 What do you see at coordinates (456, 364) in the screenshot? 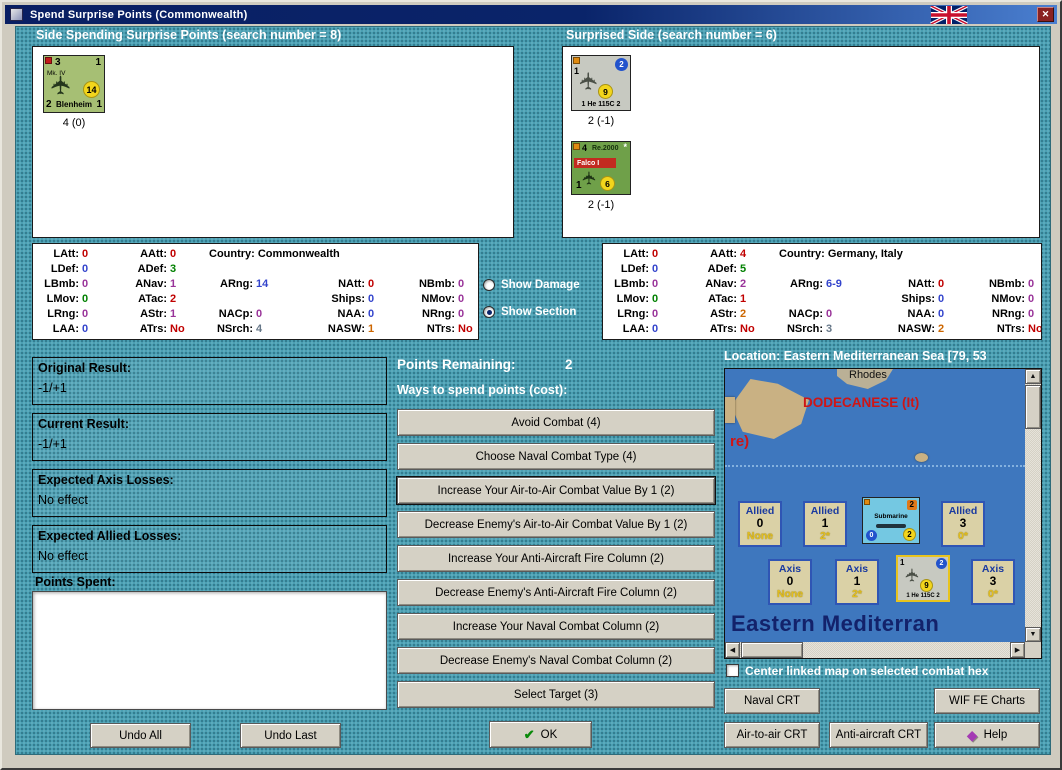
I see `points-remaining-label: Points Remaining:` at bounding box center [456, 364].